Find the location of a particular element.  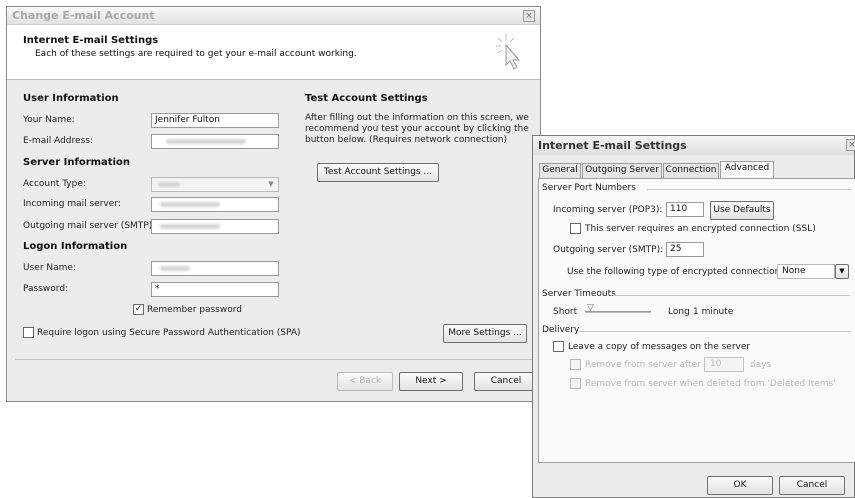

user-name-label: User Name: is located at coordinates (49, 268).